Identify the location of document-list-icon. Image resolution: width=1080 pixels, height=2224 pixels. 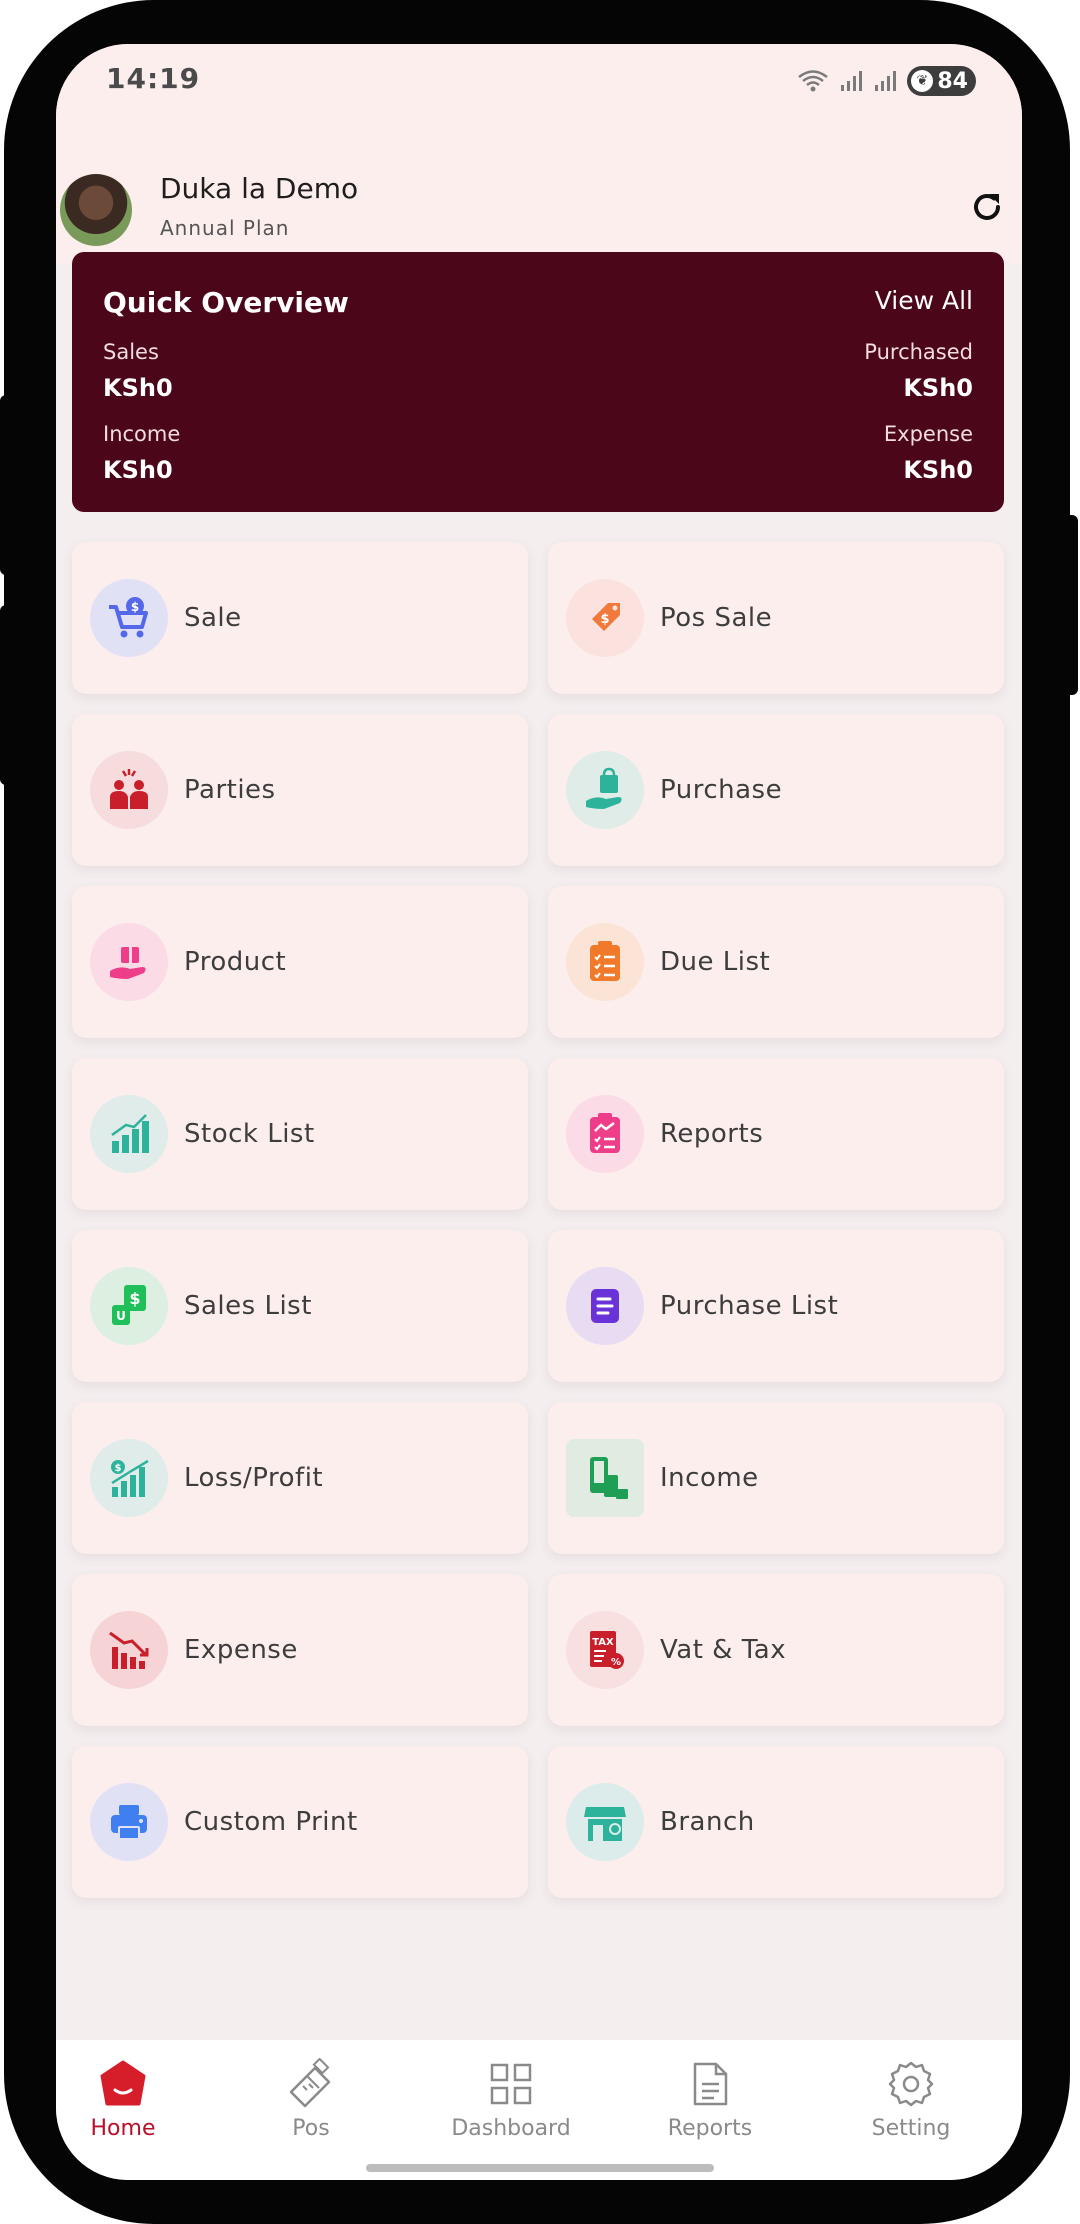
(605, 1306).